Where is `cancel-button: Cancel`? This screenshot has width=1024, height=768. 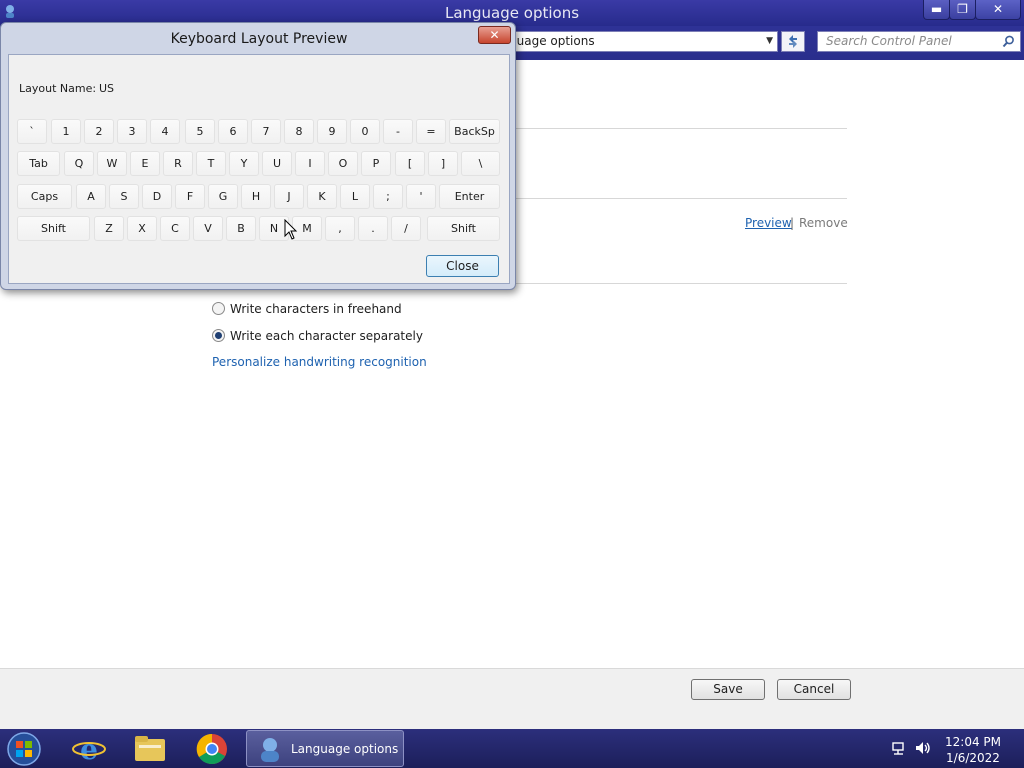 cancel-button: Cancel is located at coordinates (814, 689).